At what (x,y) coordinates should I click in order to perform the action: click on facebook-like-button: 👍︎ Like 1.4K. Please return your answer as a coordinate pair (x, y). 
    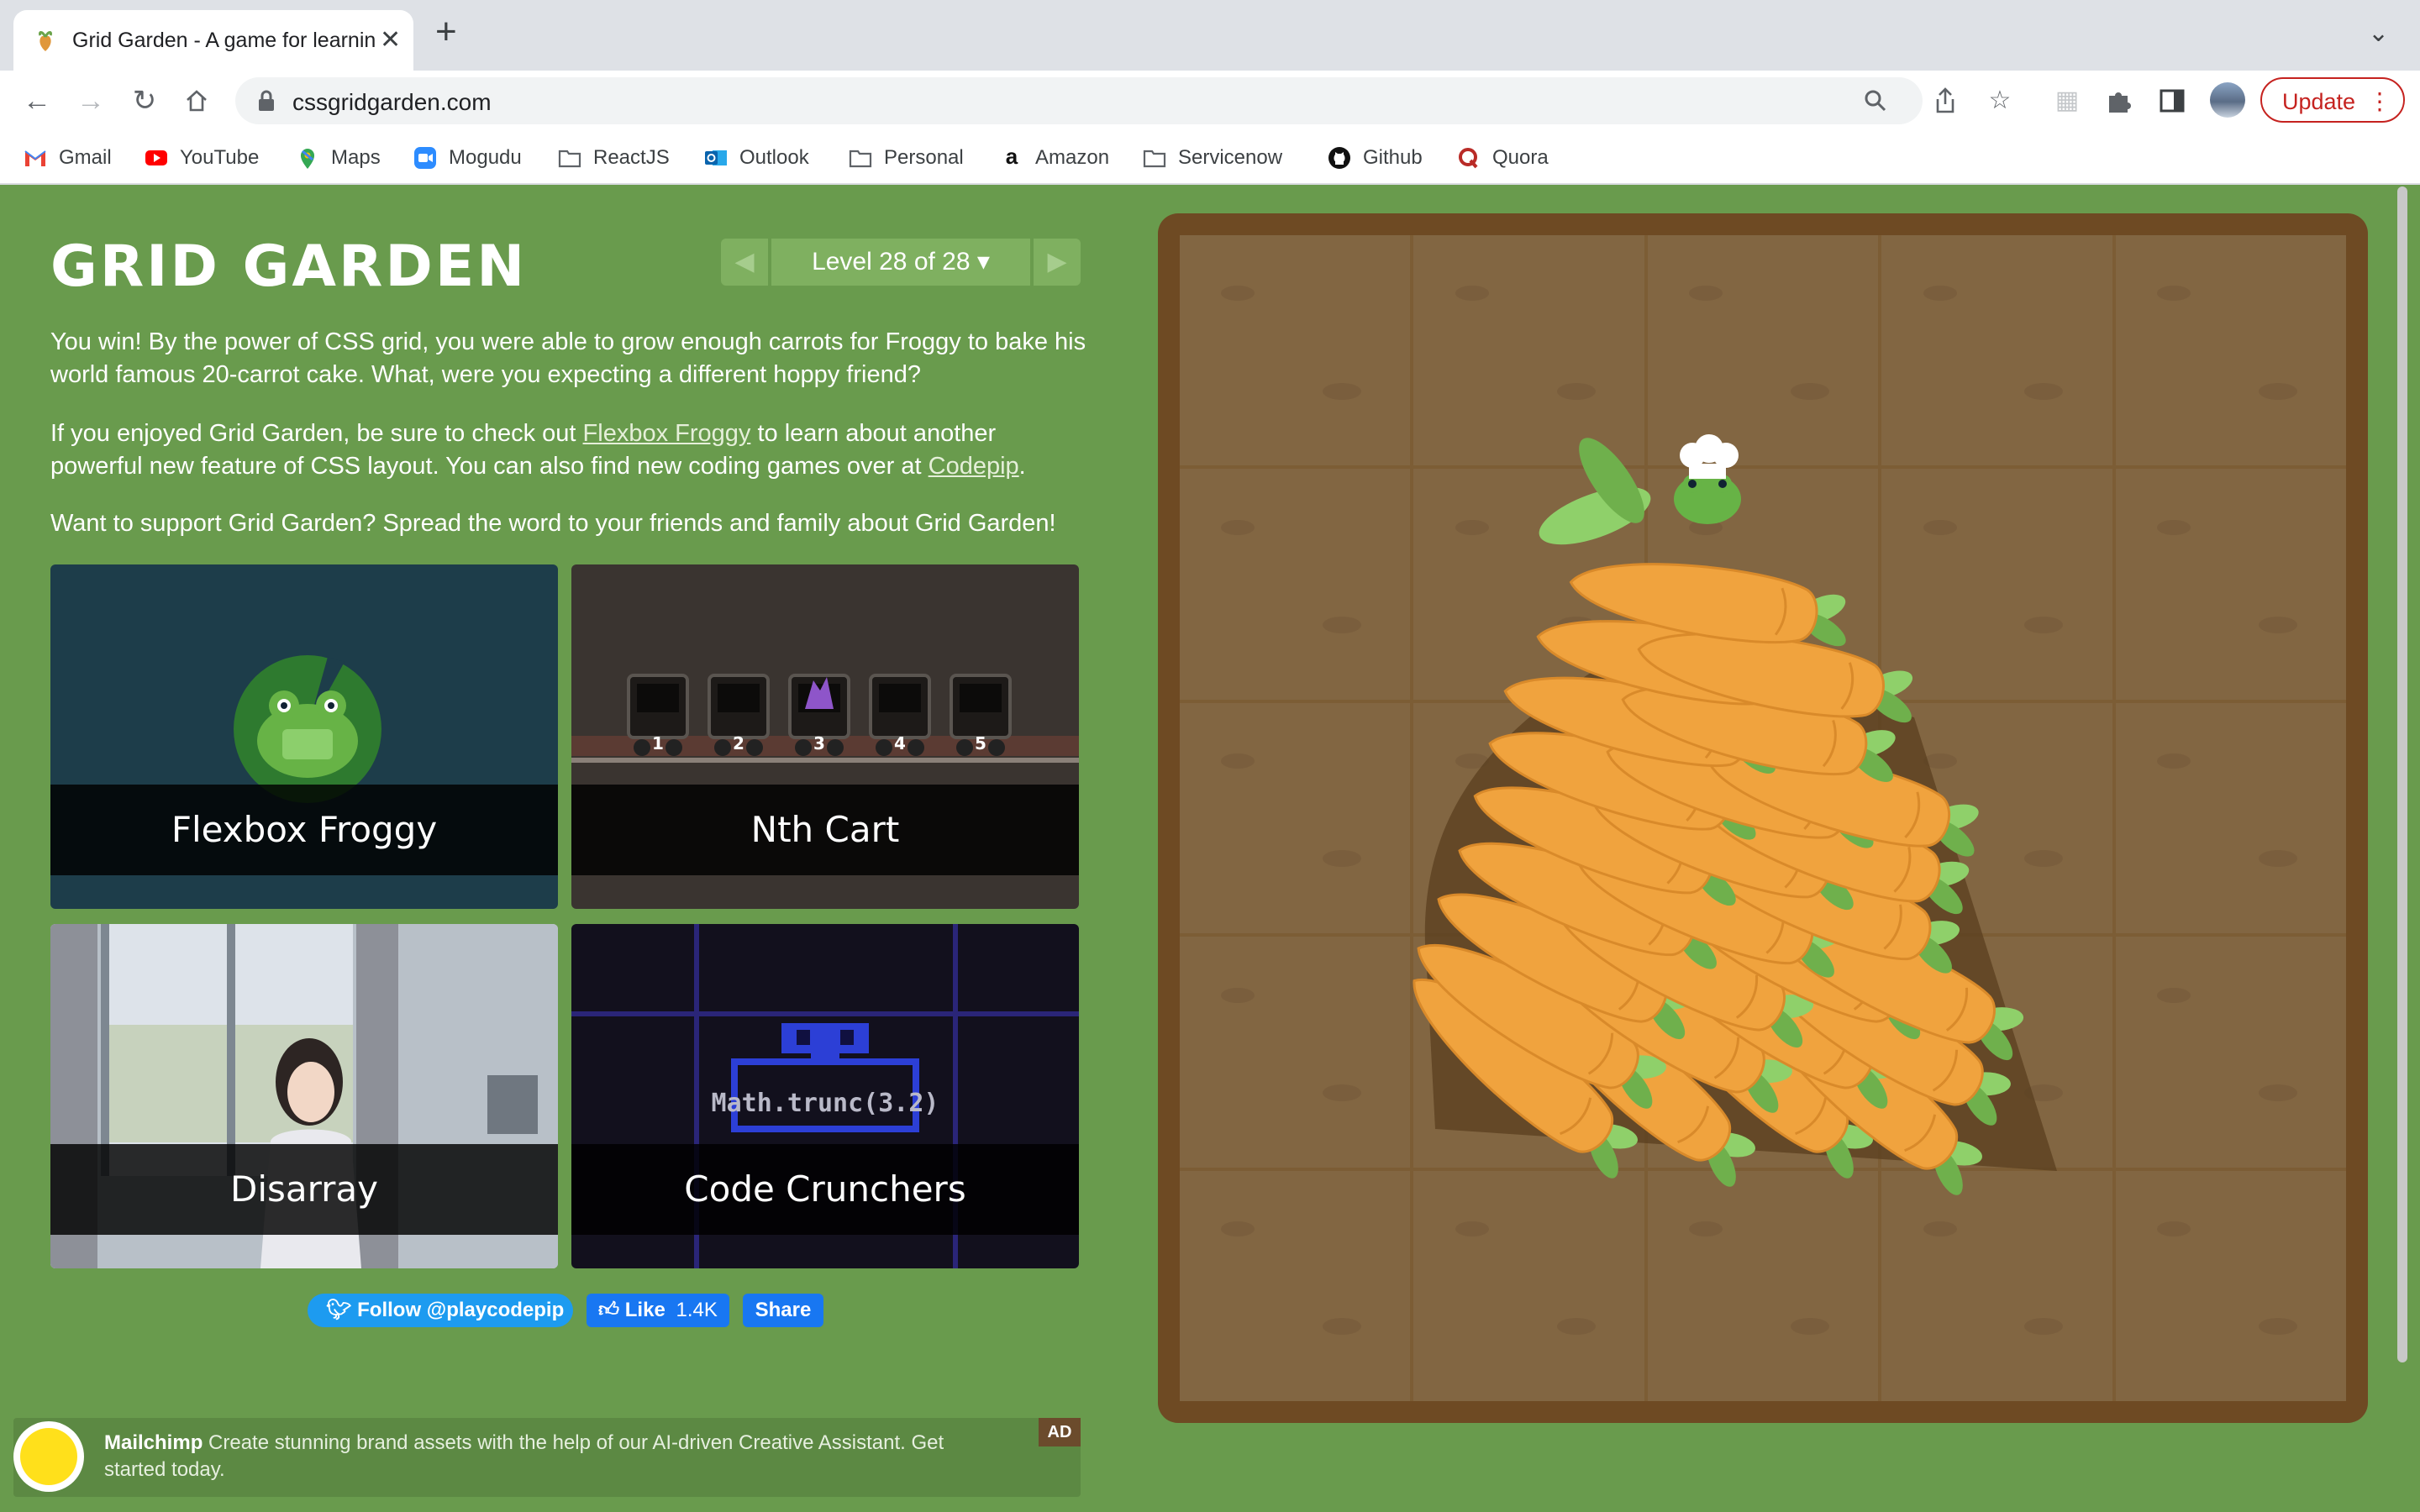
    Looking at the image, I should click on (658, 1310).